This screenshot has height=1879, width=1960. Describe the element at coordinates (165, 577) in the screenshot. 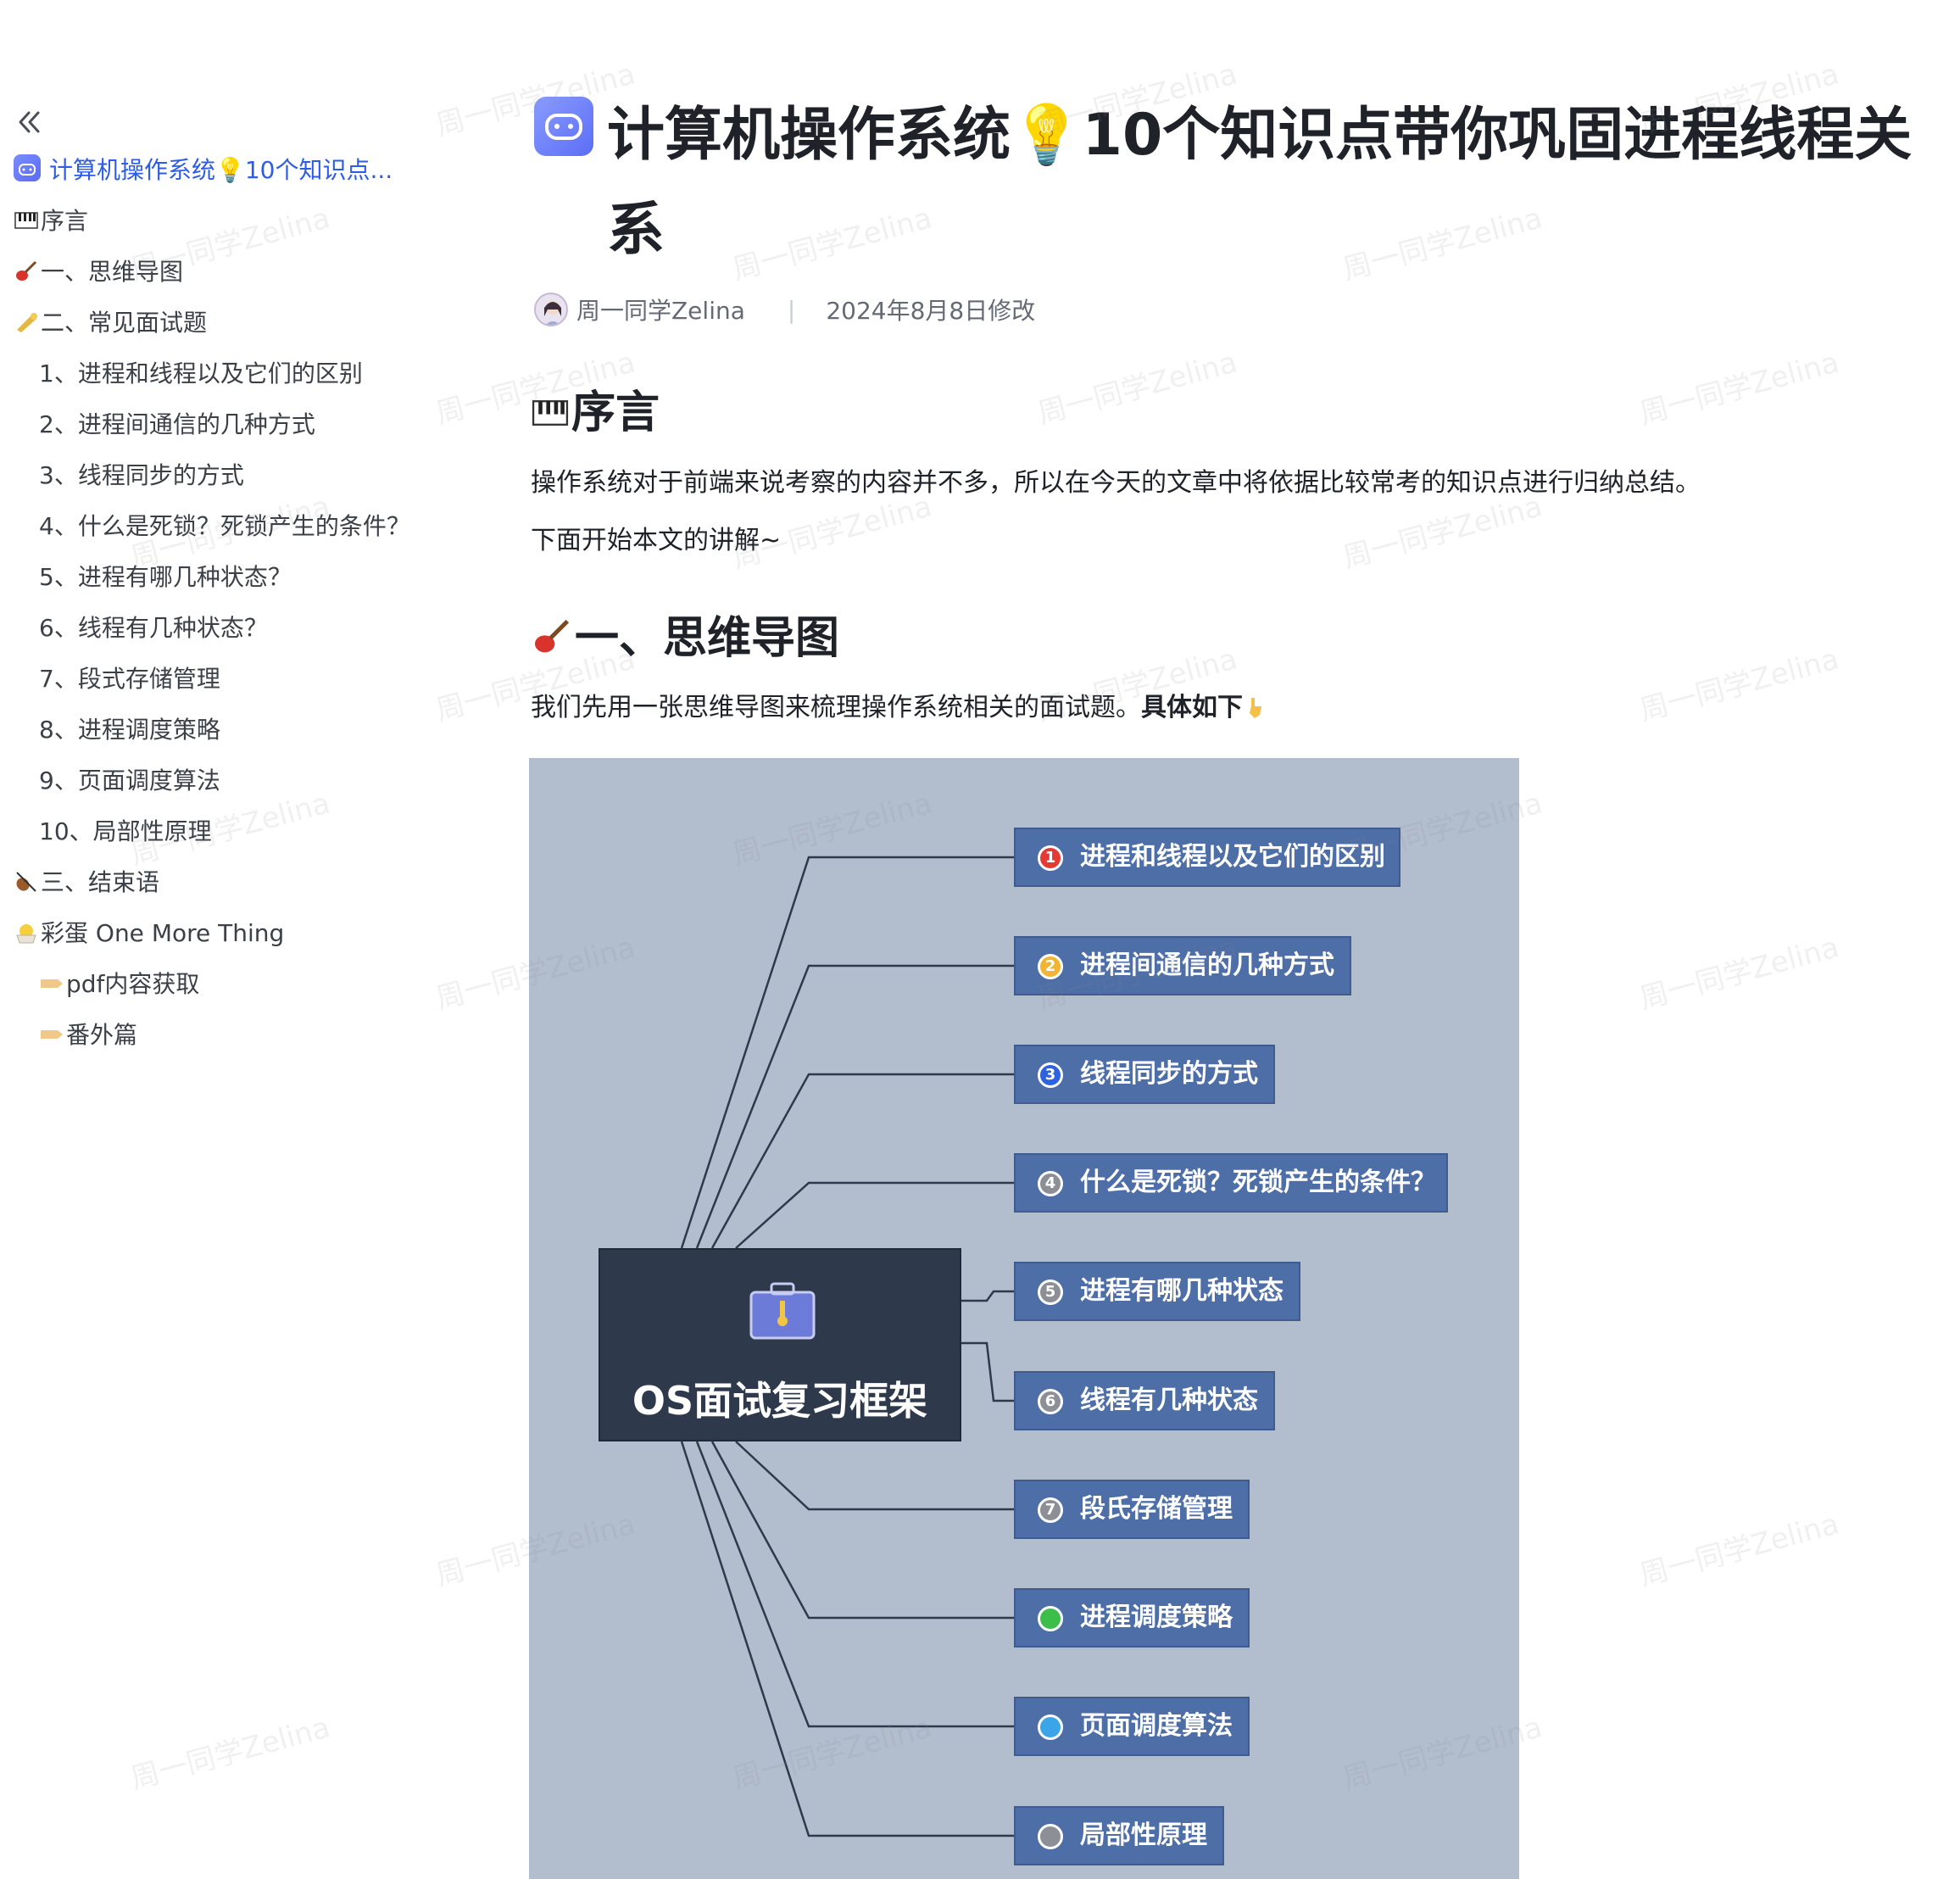

I see `toc-item-q5: 5、进程有哪几种状态？` at that location.